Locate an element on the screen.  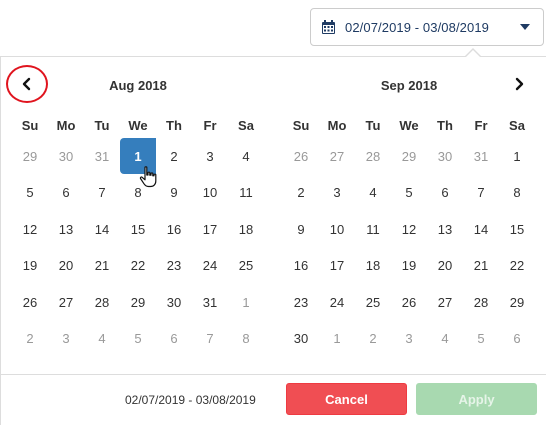
next-month-button is located at coordinates (519, 84).